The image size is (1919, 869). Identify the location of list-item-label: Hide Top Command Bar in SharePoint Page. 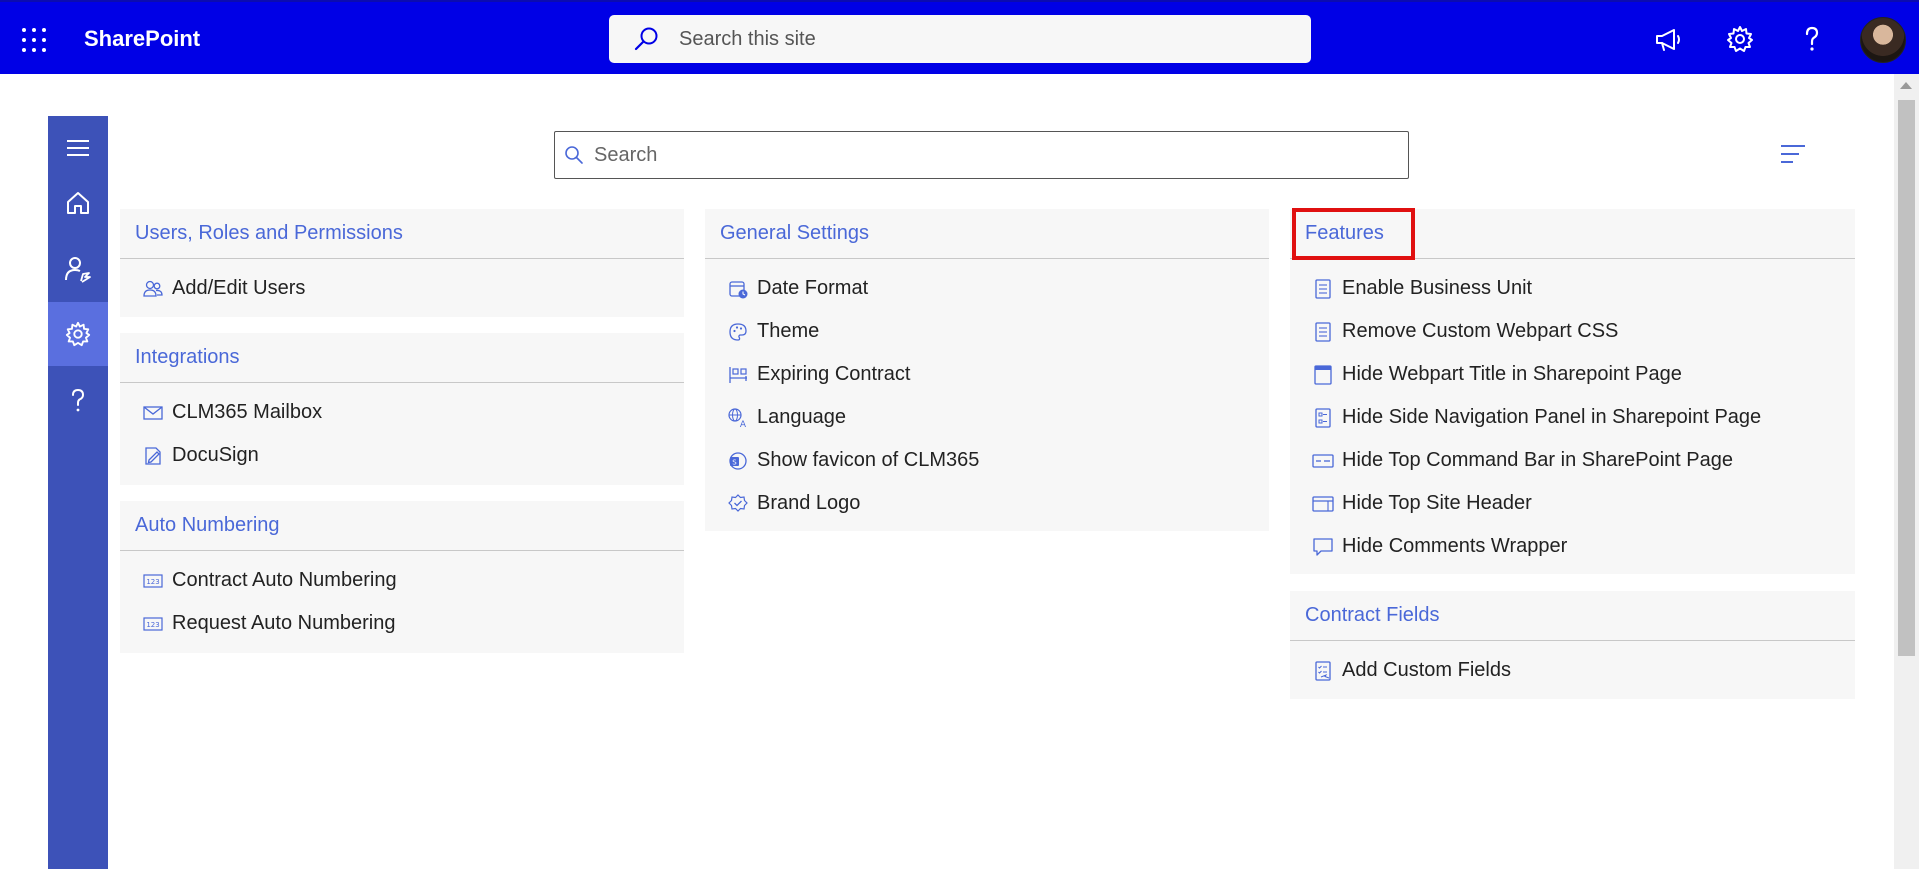
(1537, 460).